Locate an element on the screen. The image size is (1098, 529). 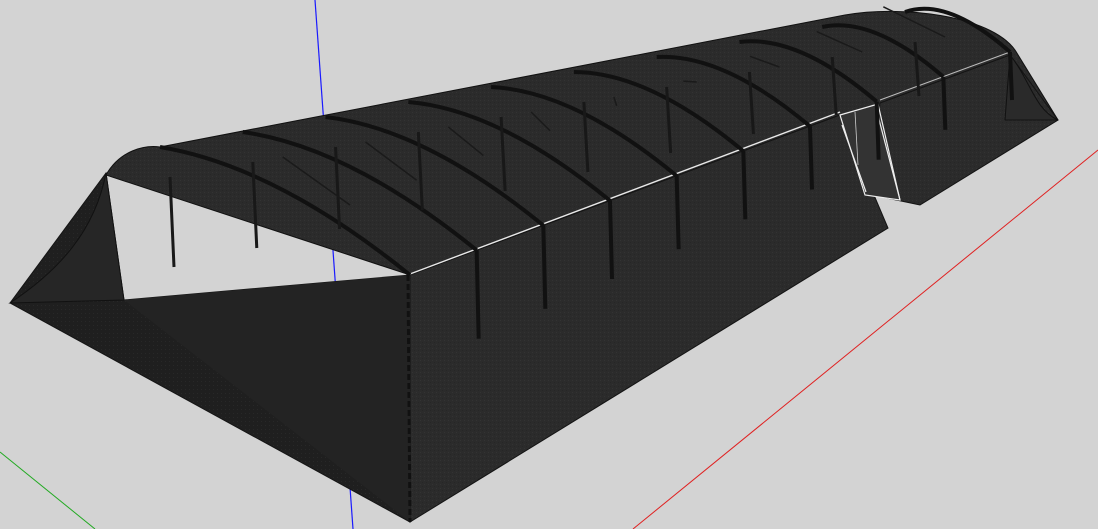
green-axis-line is located at coordinates (48, 490).